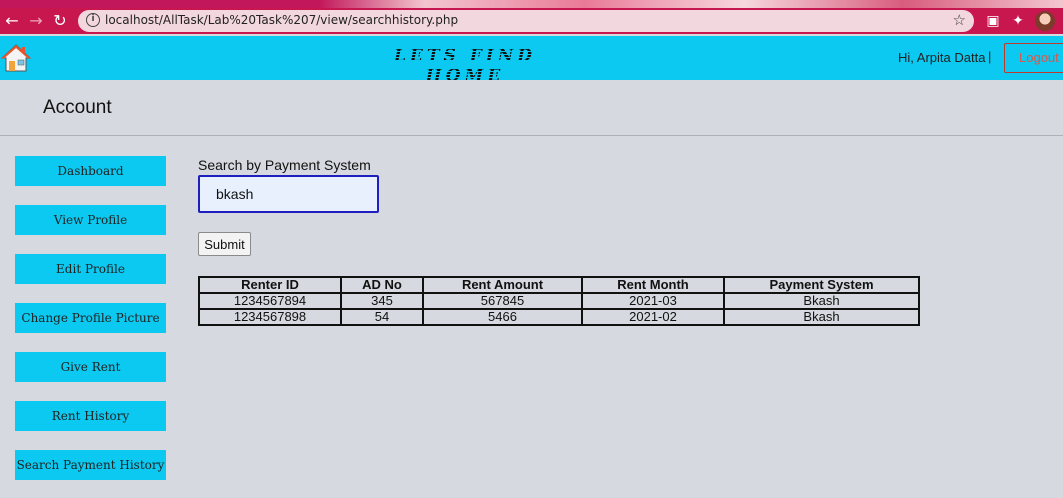  What do you see at coordinates (60, 21) in the screenshot?
I see `reload-icon: ↻` at bounding box center [60, 21].